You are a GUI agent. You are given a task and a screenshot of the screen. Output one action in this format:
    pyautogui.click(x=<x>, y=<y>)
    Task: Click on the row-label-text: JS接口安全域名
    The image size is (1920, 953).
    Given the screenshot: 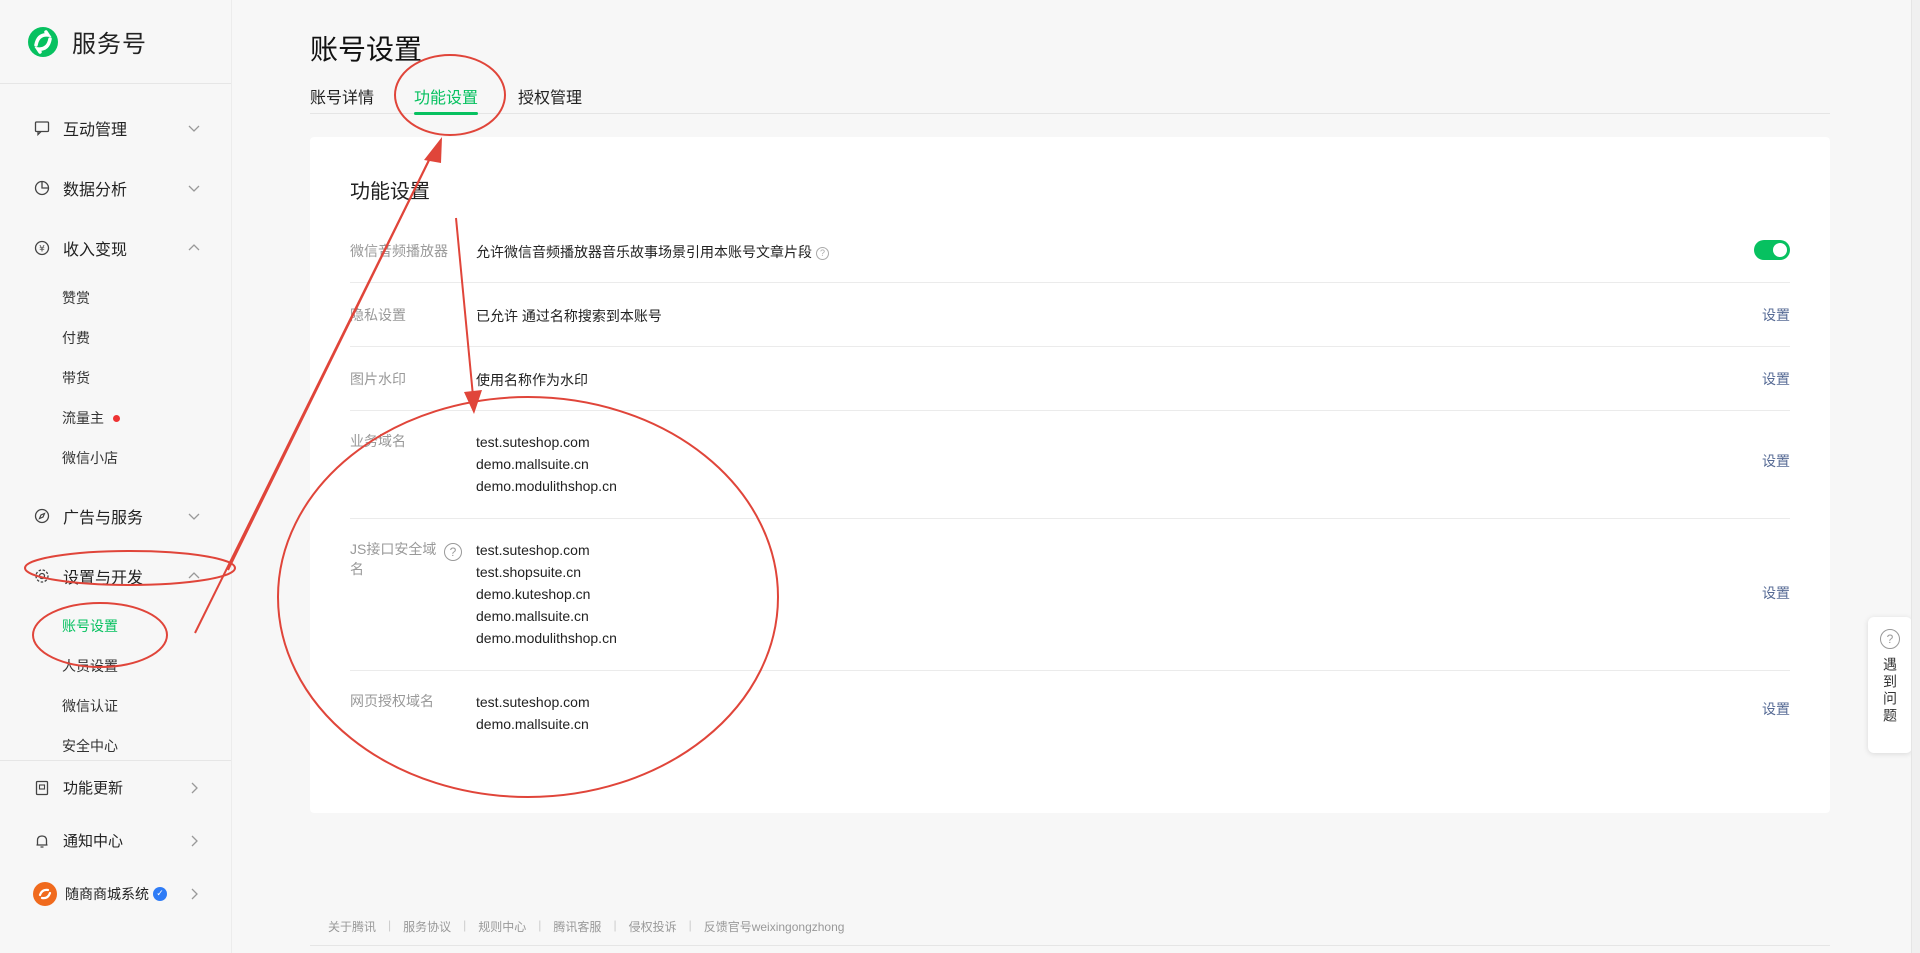 What is the action you would take?
    pyautogui.click(x=393, y=559)
    